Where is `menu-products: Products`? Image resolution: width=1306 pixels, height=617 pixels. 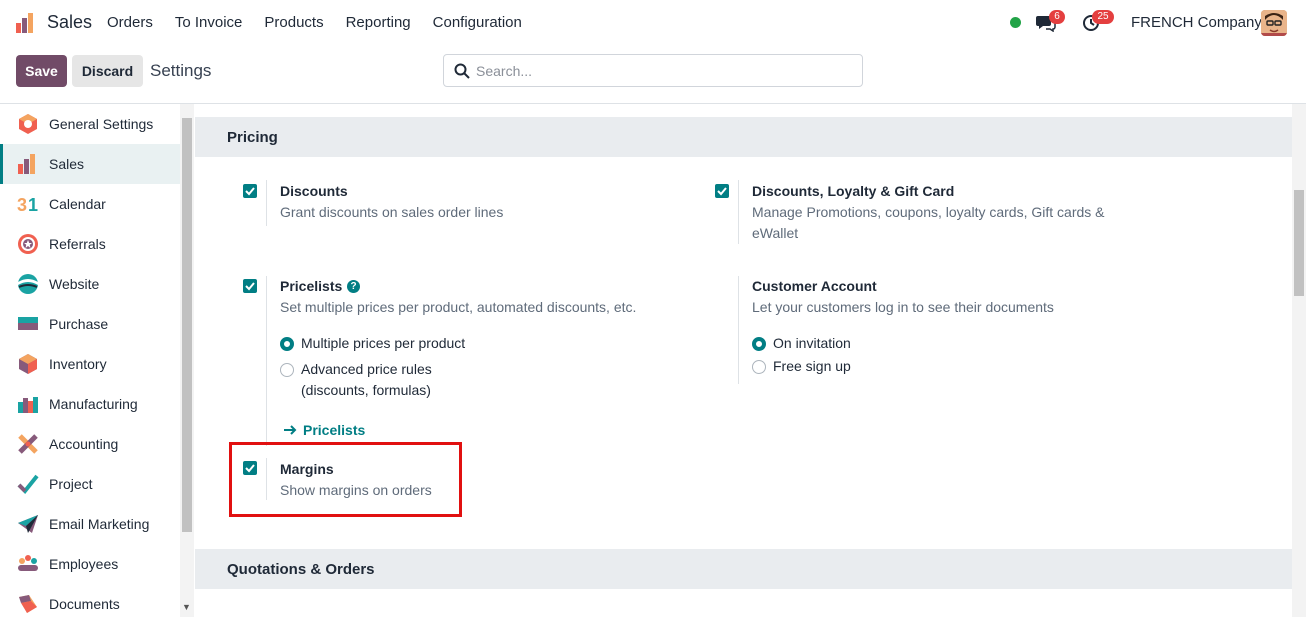 menu-products: Products is located at coordinates (293, 22).